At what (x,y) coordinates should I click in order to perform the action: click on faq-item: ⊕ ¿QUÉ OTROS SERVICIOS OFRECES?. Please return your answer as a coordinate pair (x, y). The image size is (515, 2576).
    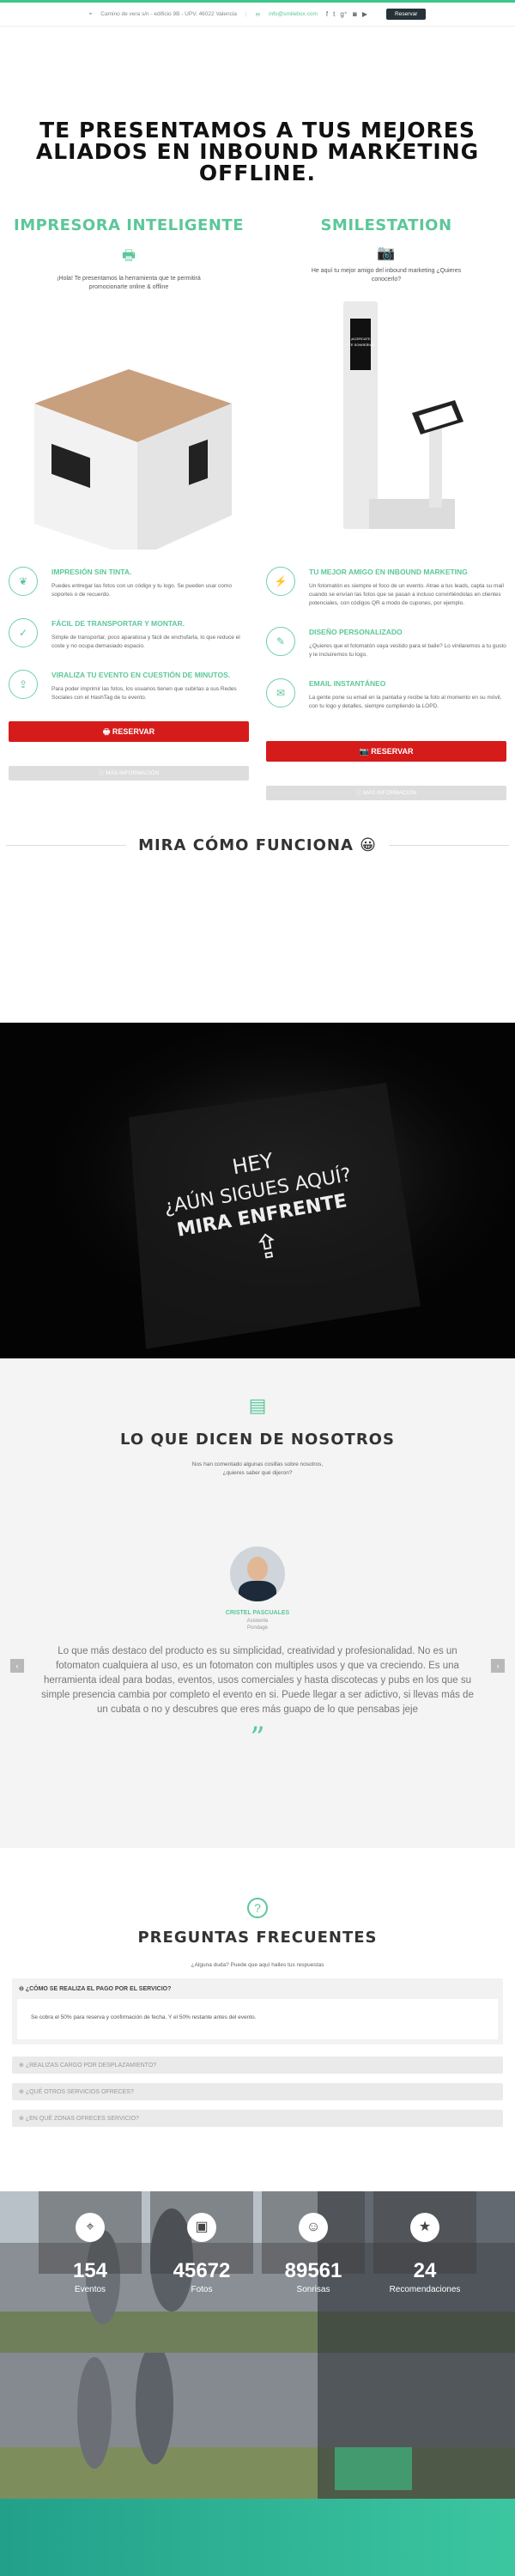
    Looking at the image, I should click on (257, 2091).